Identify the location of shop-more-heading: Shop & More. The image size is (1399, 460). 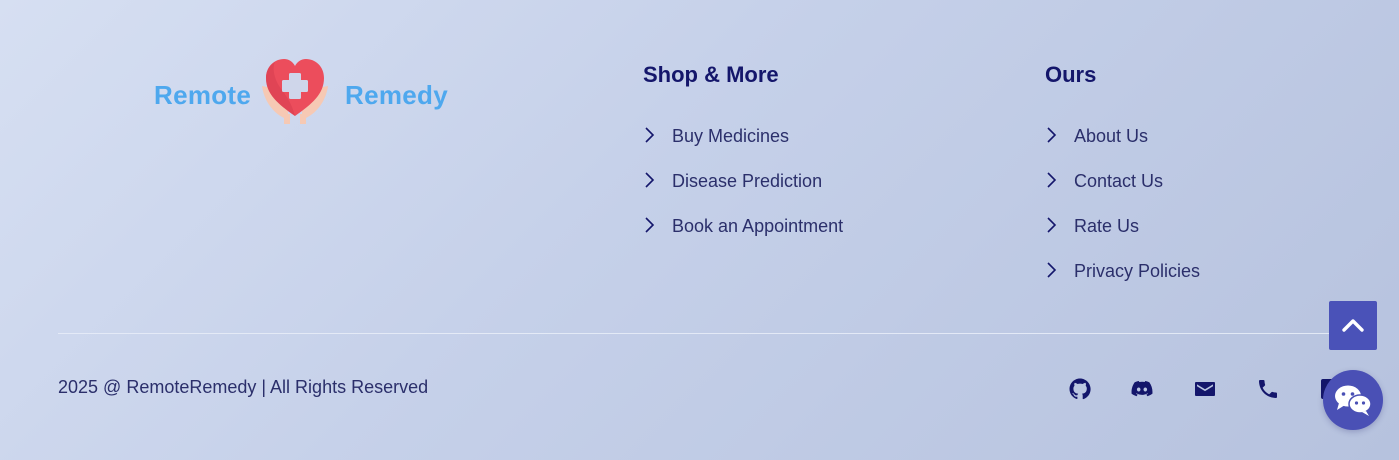
(711, 74).